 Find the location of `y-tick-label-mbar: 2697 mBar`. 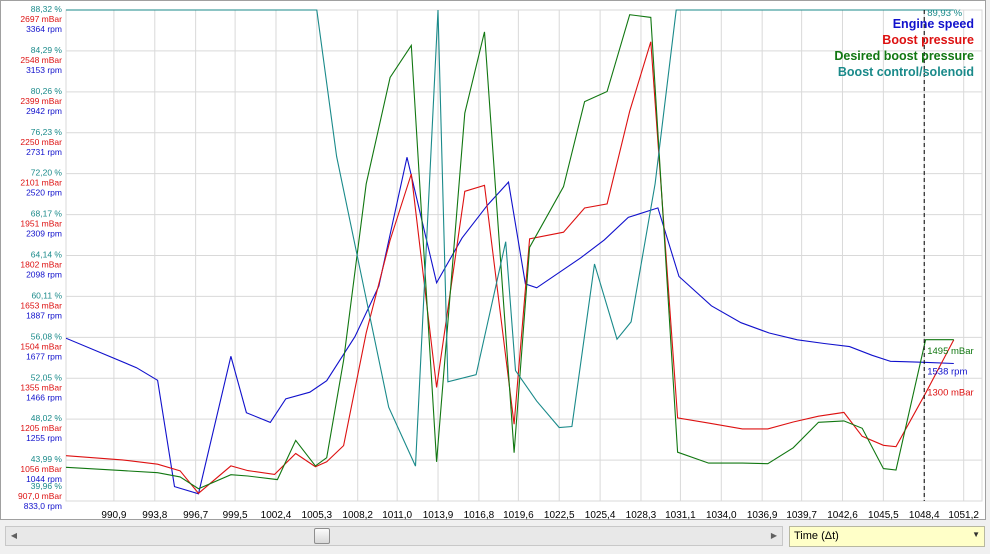

y-tick-label-mbar: 2697 mBar is located at coordinates (41, 19).